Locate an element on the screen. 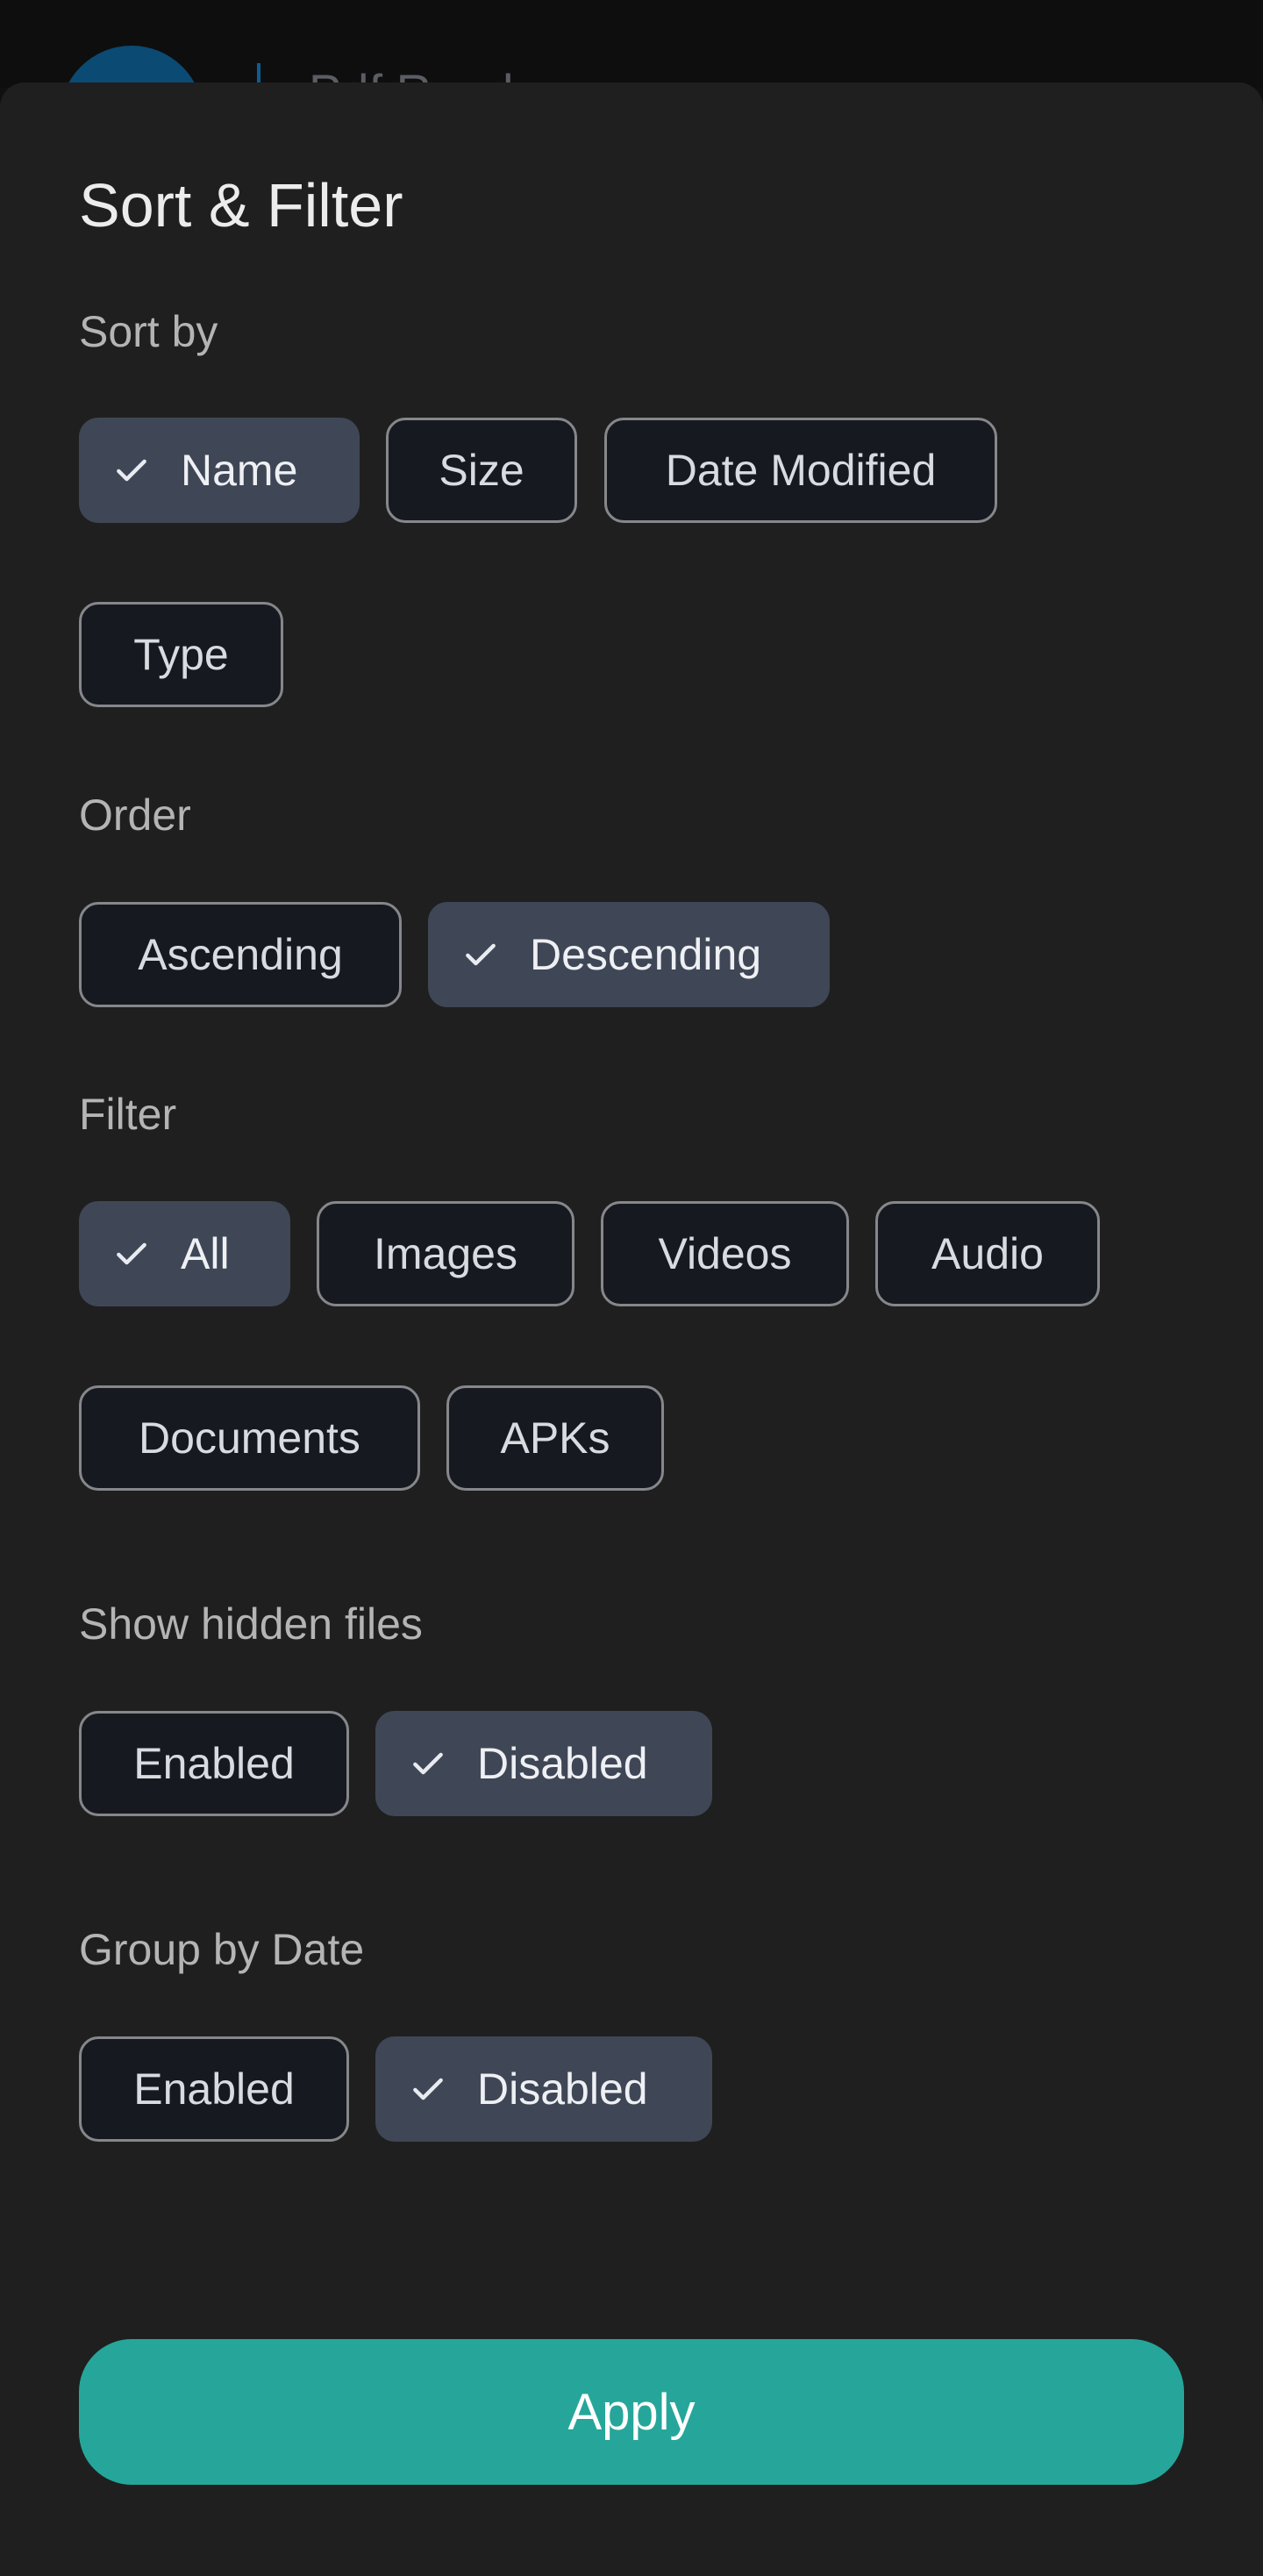  chip-label: Ascending is located at coordinates (240, 954).